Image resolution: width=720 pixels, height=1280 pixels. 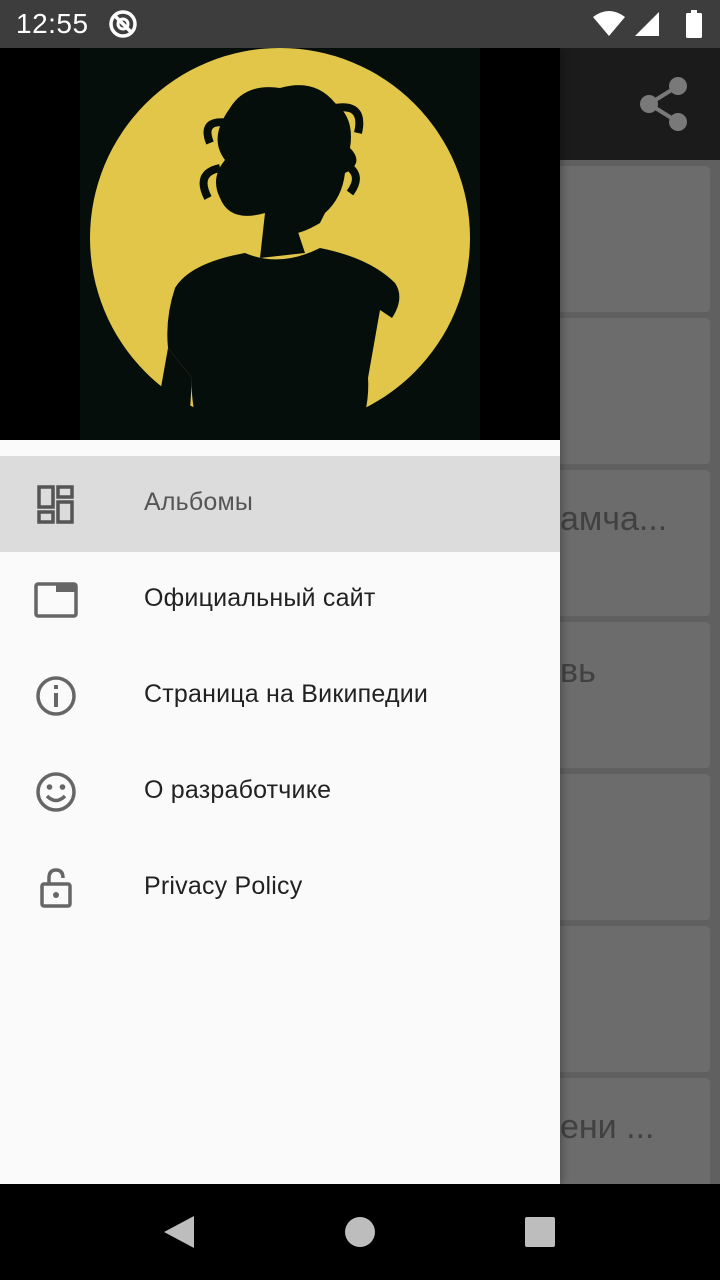 What do you see at coordinates (540, 1232) in the screenshot?
I see `recent-apps-icon` at bounding box center [540, 1232].